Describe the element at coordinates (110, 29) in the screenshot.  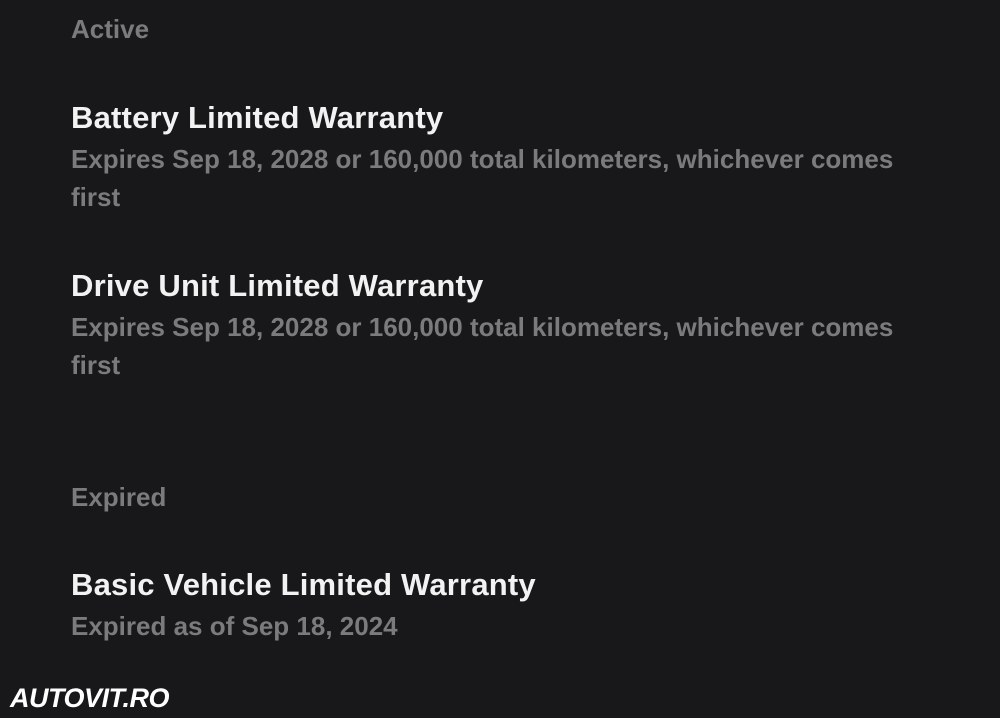
I see `active-section-header: Active` at that location.